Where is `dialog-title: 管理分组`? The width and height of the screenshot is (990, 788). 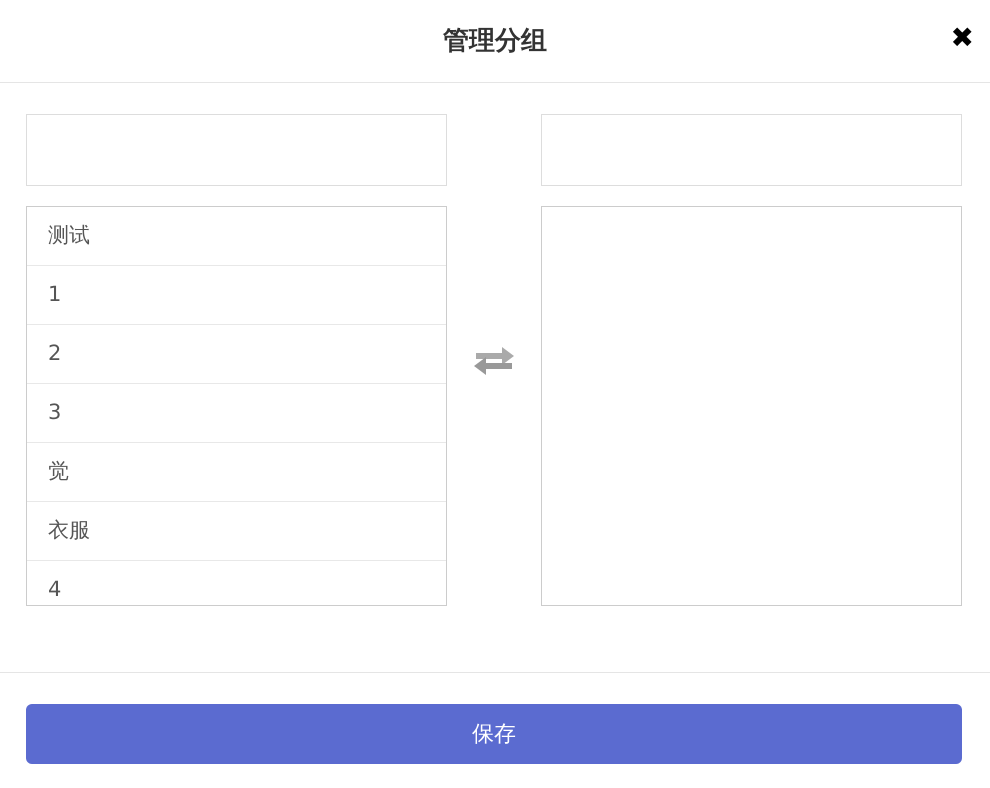
dialog-title: 管理分组 is located at coordinates (495, 41).